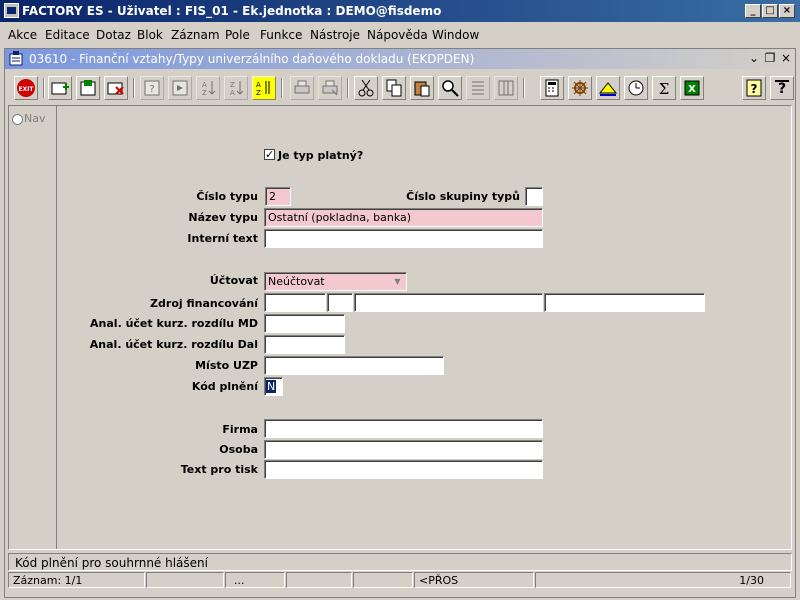 The width and height of the screenshot is (800, 600). Describe the element at coordinates (506, 88) in the screenshot. I see `columns-icon` at that location.